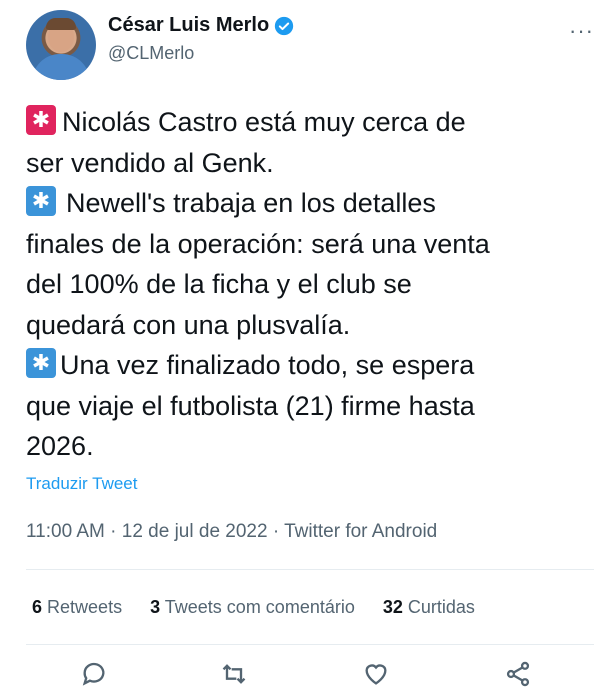 The width and height of the screenshot is (614, 694). Describe the element at coordinates (219, 284) in the screenshot. I see `tweet-line: del 100% de la ficha y el club se` at that location.